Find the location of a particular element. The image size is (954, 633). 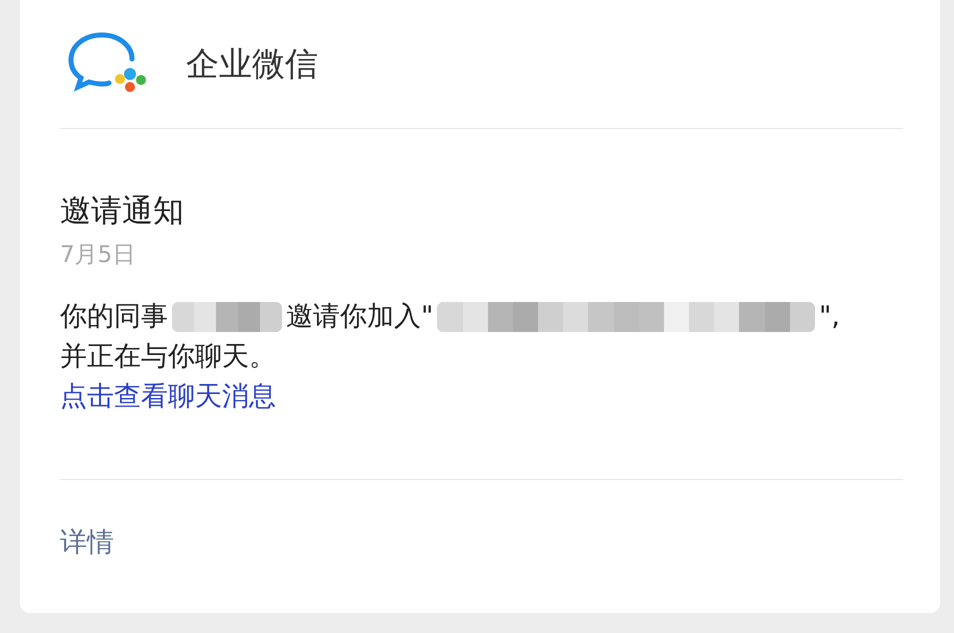

view-chat-link: 点击查看聊天消息 is located at coordinates (168, 397).